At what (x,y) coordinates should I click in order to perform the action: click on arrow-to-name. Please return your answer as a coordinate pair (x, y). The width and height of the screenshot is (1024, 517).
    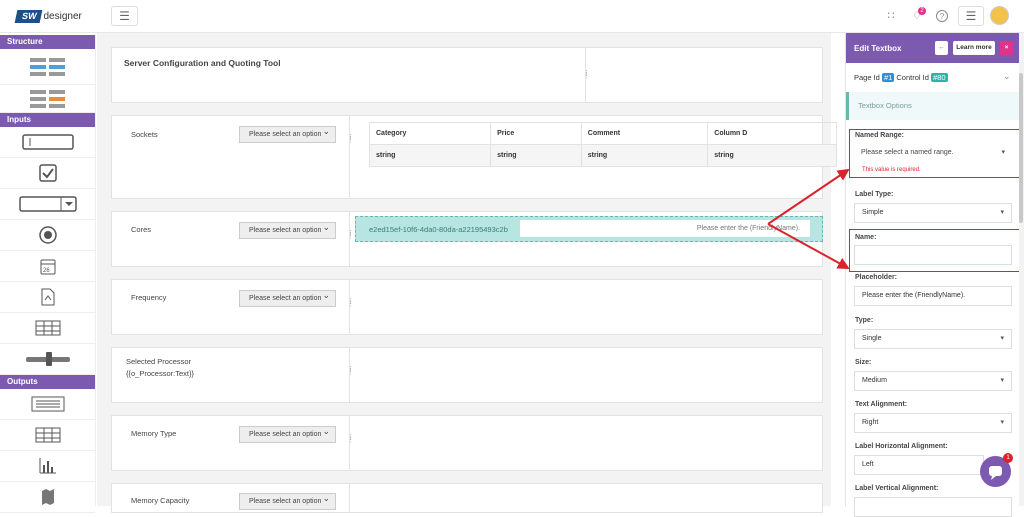
    Looking at the image, I should click on (808, 246).